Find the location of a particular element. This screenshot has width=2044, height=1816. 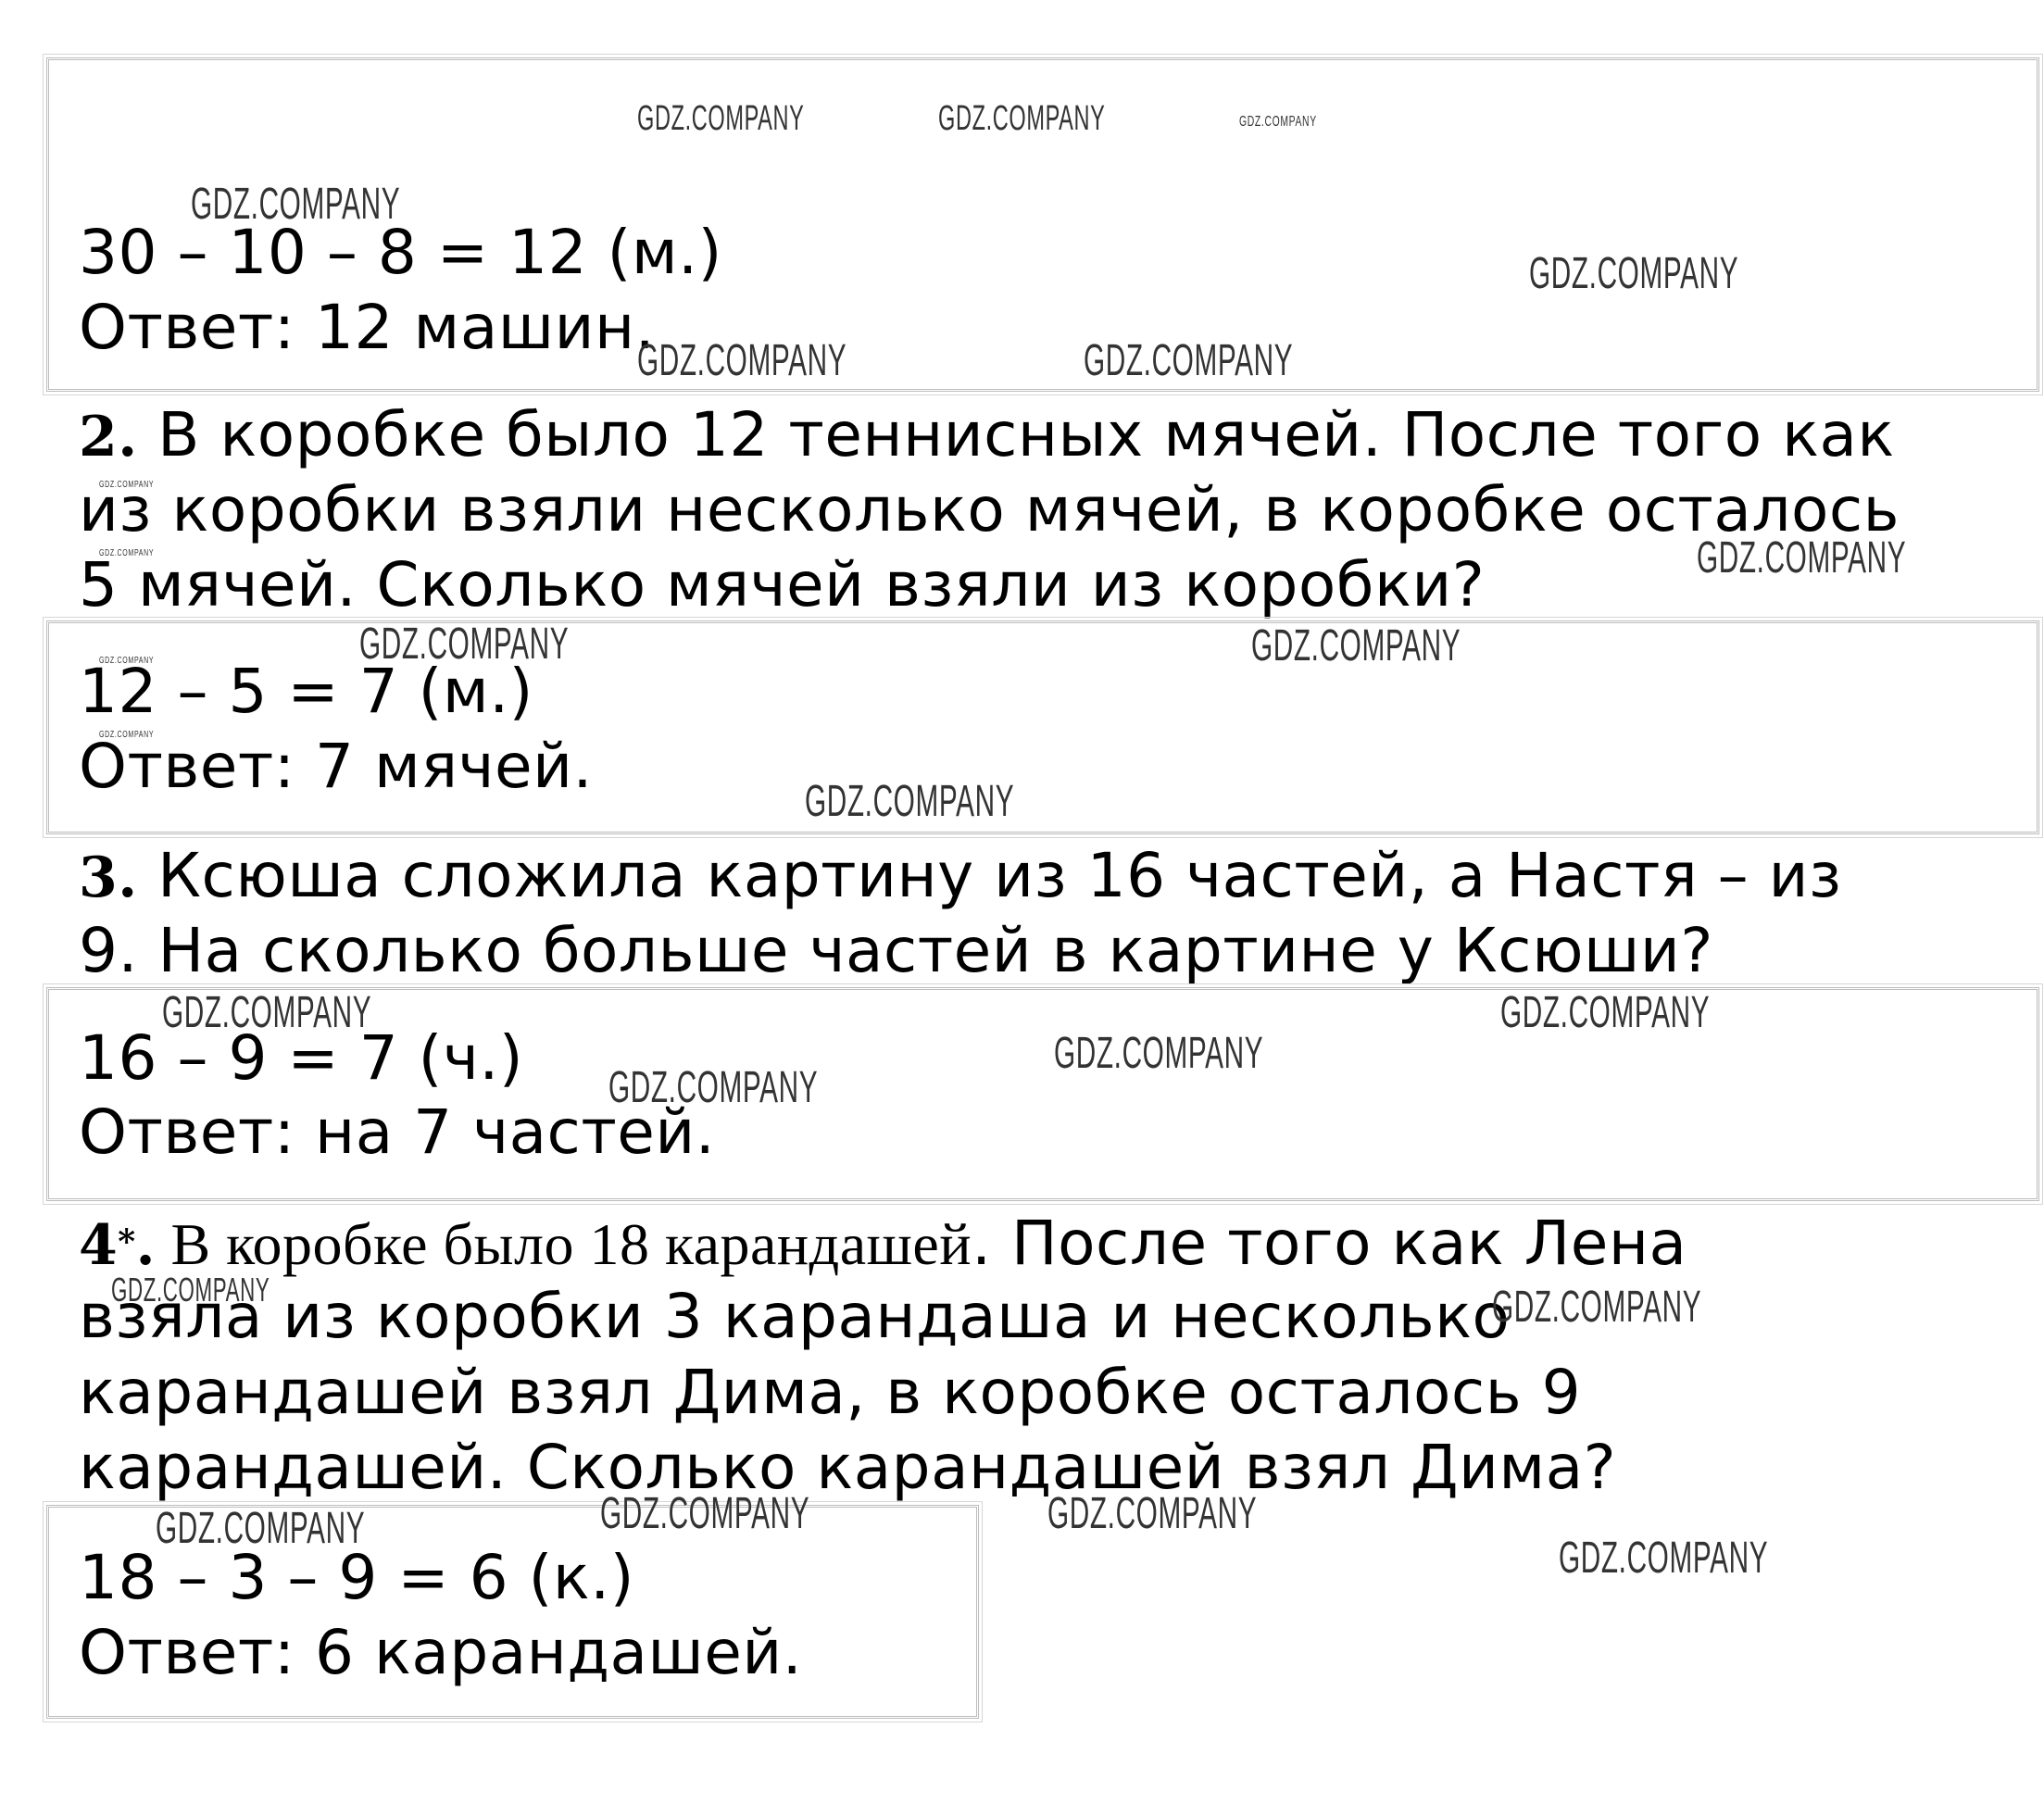

answer-2: Ответ: 7 мячей. is located at coordinates (336, 766).